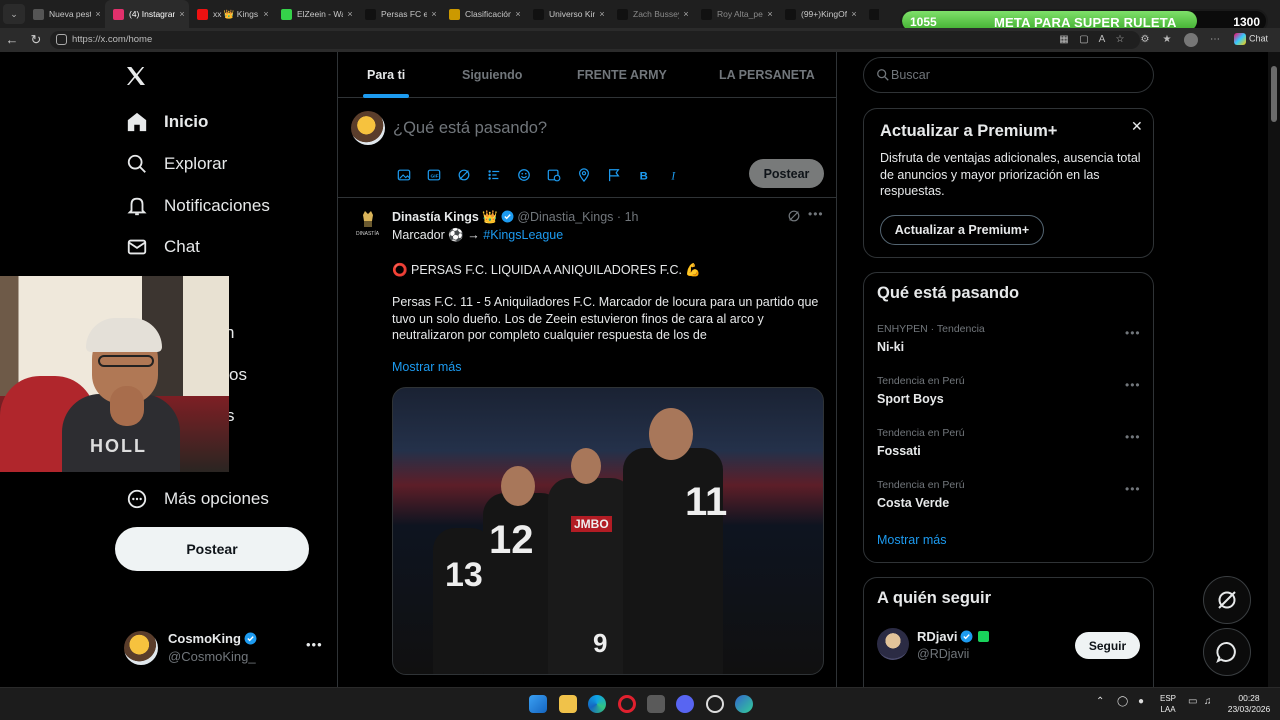  What do you see at coordinates (1012, 648) in the screenshot?
I see `suggested-user: RDjavi @RDjavii Seguir` at bounding box center [1012, 648].